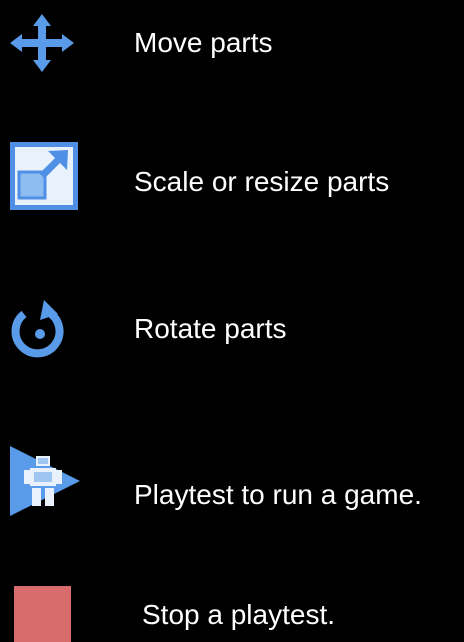 The image size is (464, 642). I want to click on scale-icon, so click(44, 176).